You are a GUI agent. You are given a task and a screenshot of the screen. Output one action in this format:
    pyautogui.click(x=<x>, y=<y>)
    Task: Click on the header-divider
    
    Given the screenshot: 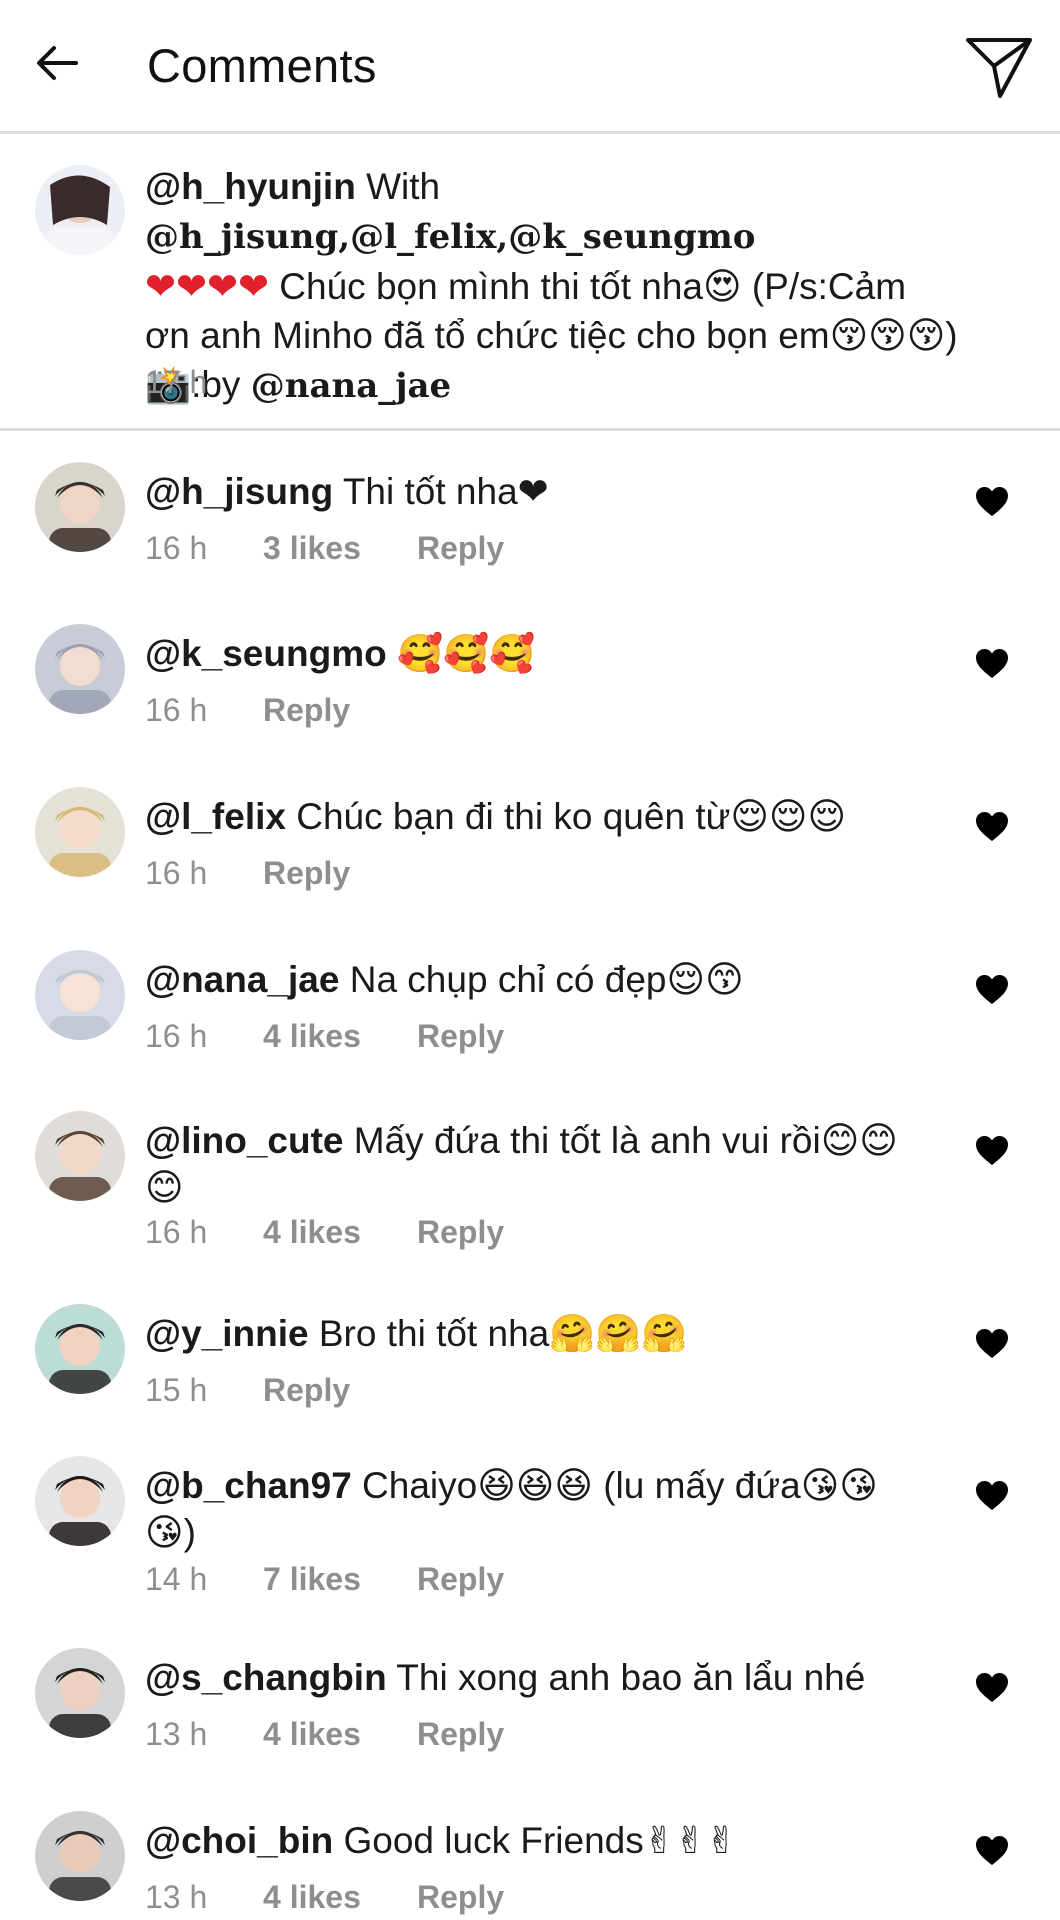 What is the action you would take?
    pyautogui.click(x=530, y=132)
    